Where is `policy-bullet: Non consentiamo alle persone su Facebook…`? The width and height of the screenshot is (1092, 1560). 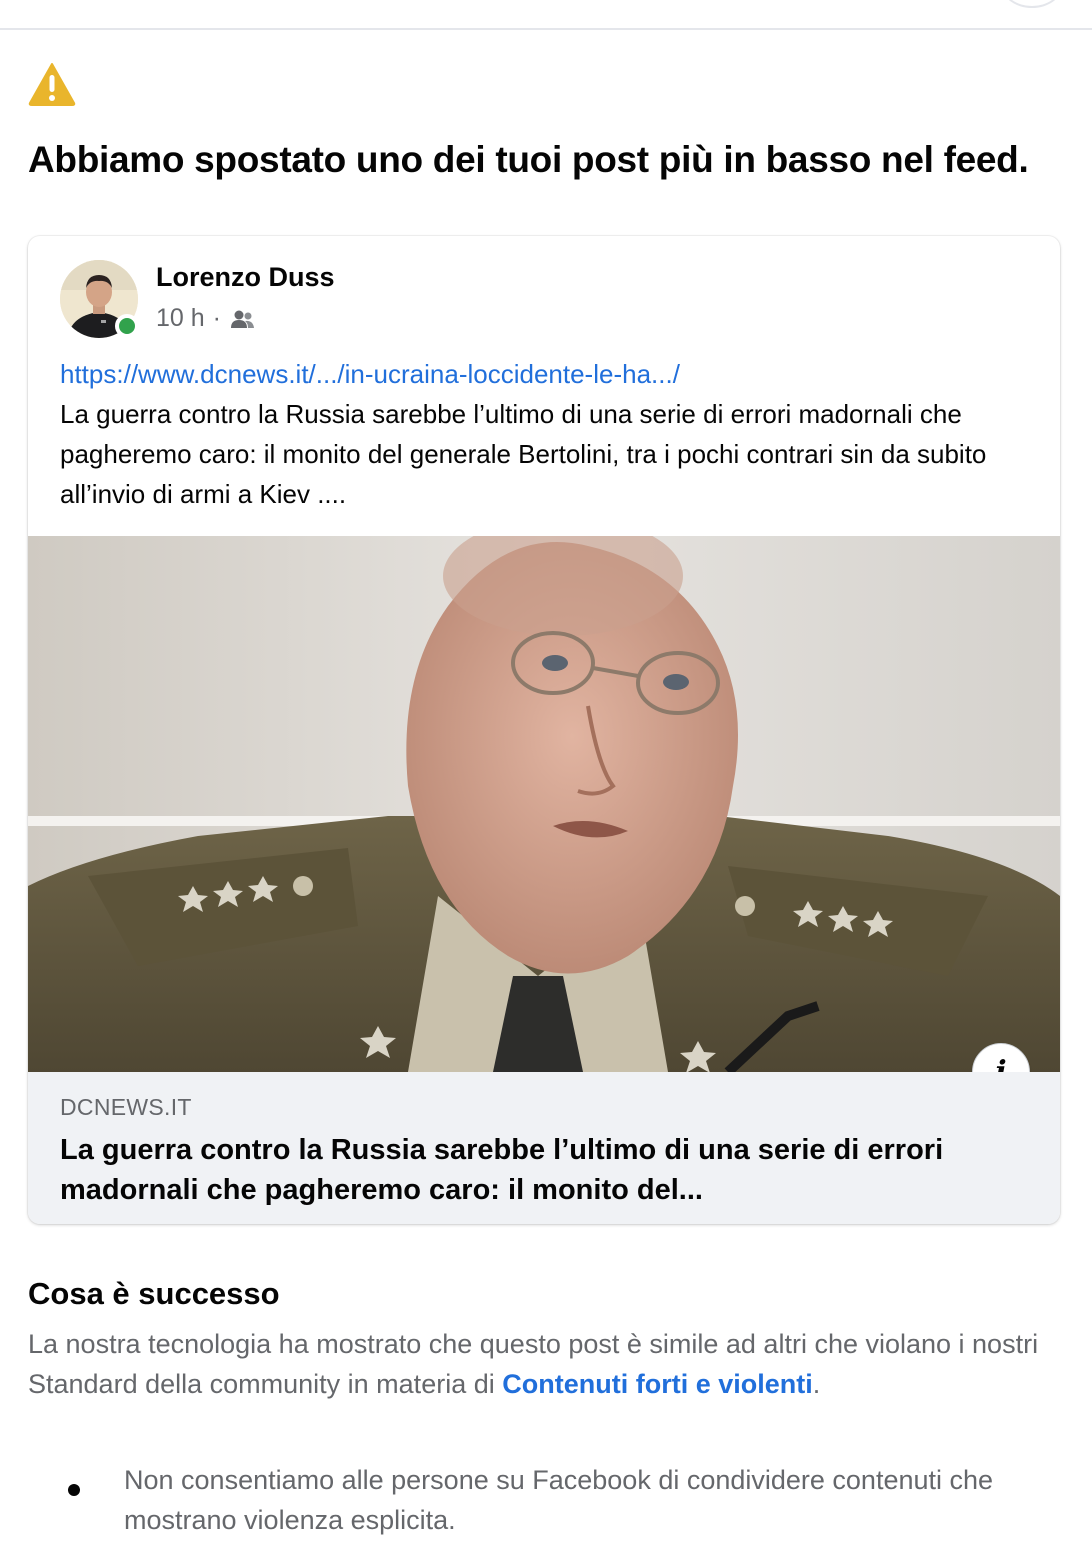
policy-bullet: Non consentiamo alle persone su Facebook… is located at coordinates (559, 1500).